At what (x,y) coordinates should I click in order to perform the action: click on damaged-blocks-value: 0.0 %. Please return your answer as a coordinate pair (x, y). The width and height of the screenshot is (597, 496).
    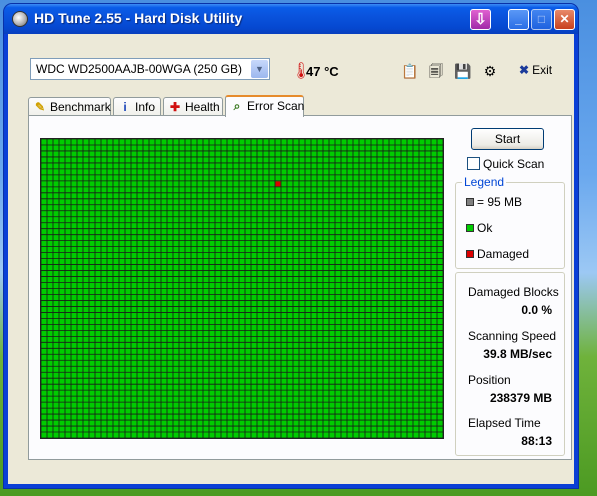
    Looking at the image, I should click on (536, 310).